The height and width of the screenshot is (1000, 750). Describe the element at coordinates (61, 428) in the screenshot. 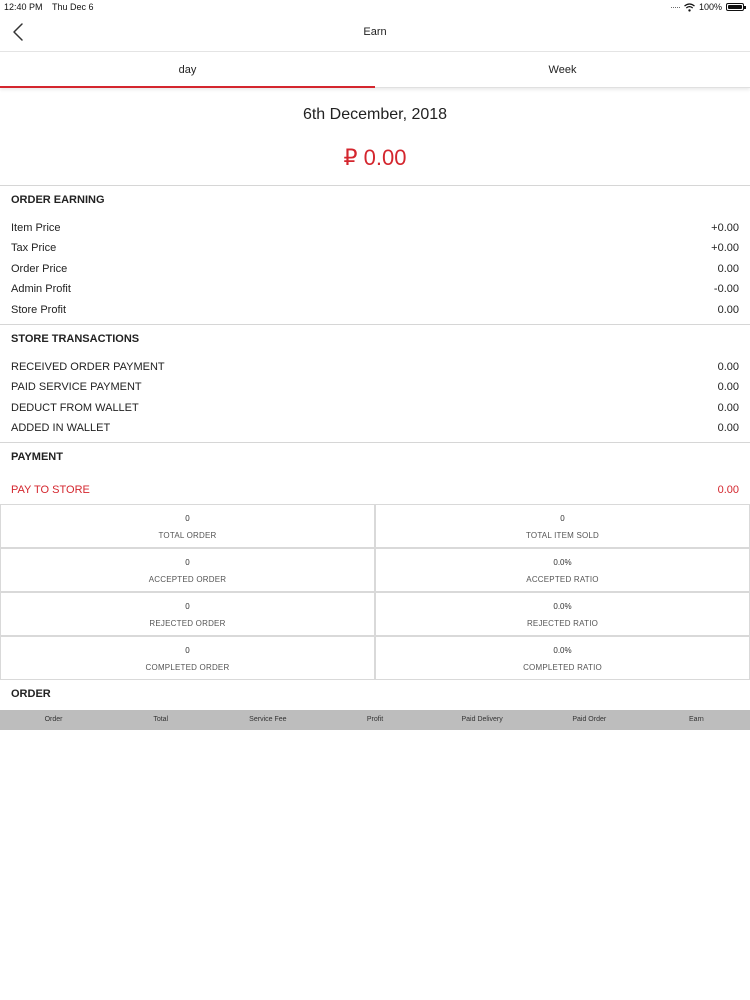

I see `row-label: ADDED IN WALLET` at that location.